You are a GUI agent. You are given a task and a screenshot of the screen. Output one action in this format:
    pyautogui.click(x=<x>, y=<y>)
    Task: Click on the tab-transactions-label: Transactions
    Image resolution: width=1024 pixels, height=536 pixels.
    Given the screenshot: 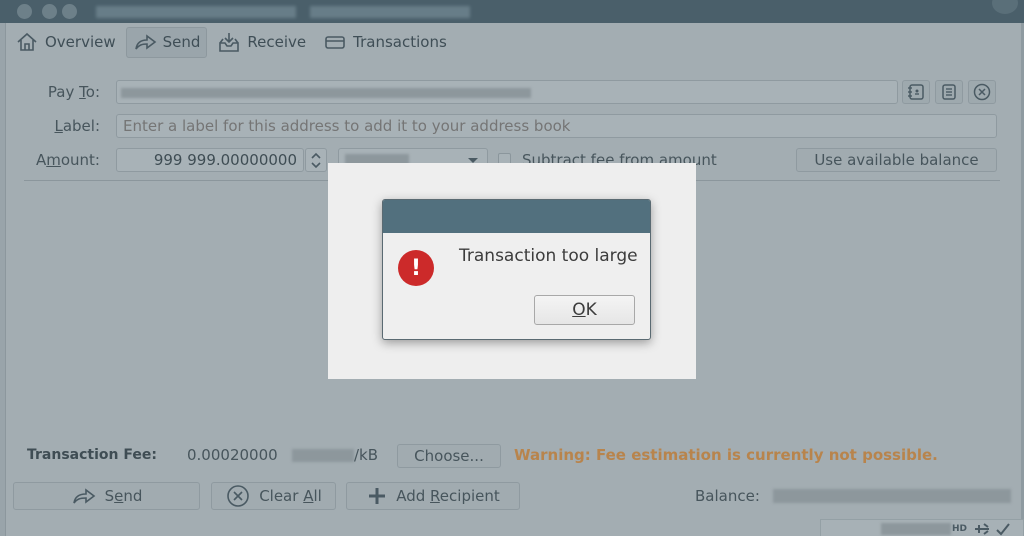 What is the action you would take?
    pyautogui.click(x=400, y=42)
    